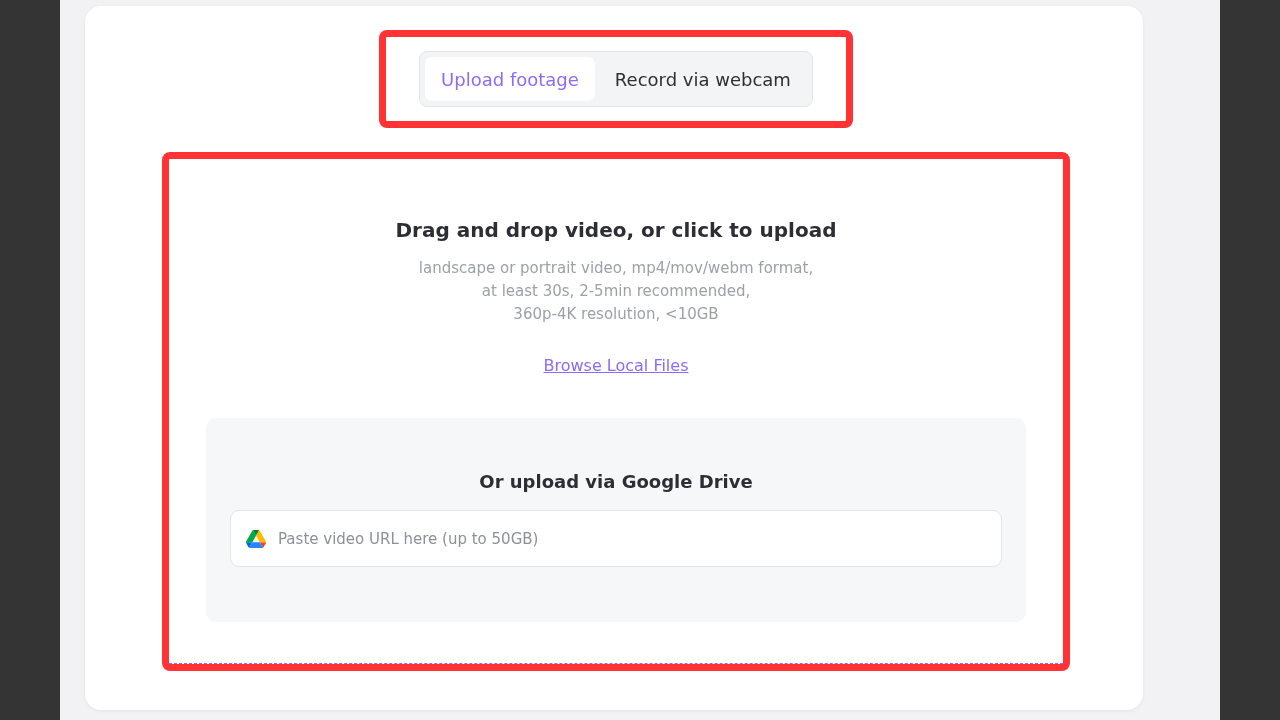 This screenshot has height=720, width=1280. What do you see at coordinates (510, 79) in the screenshot?
I see `tab: Upload footage` at bounding box center [510, 79].